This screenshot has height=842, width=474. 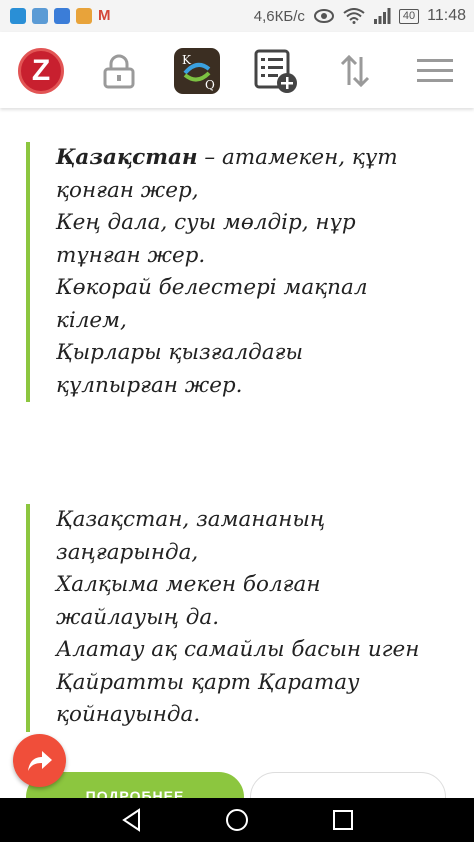 I want to click on logo-letter: Z, so click(x=41, y=70).